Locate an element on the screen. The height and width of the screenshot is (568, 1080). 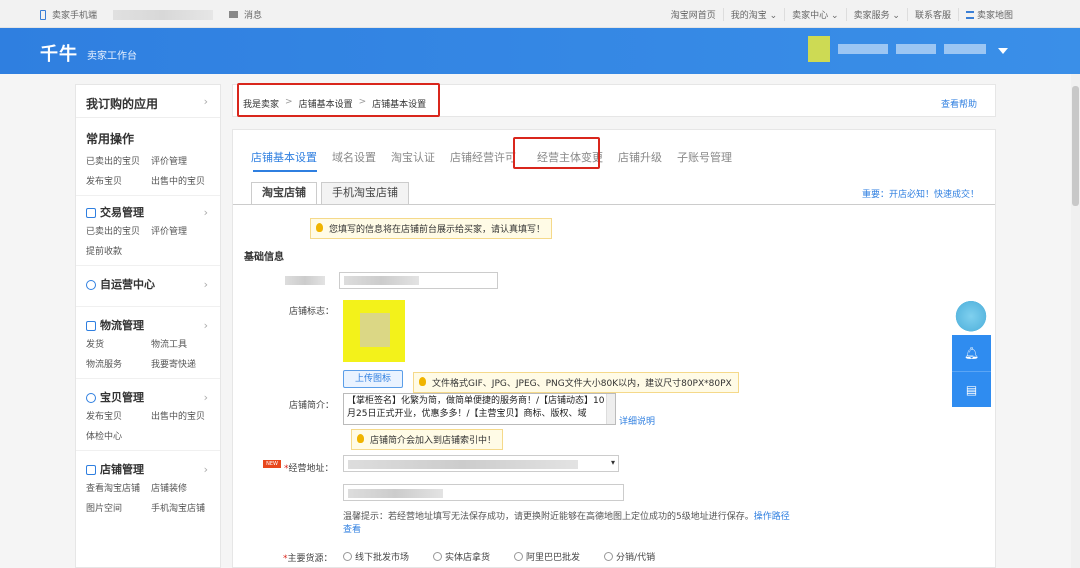
highlight-box-breadcrumb is located at coordinates (338, 100).